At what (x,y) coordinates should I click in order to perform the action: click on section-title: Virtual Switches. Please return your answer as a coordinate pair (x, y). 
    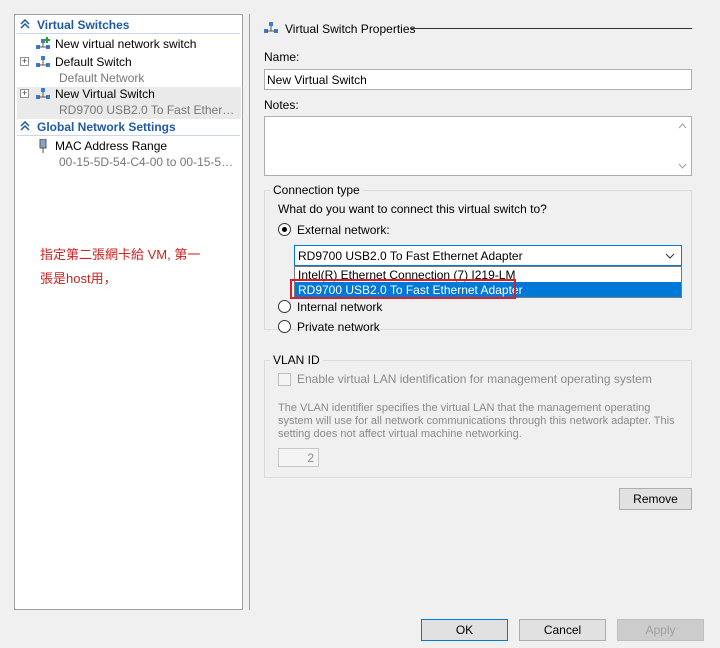
    Looking at the image, I should click on (83, 25).